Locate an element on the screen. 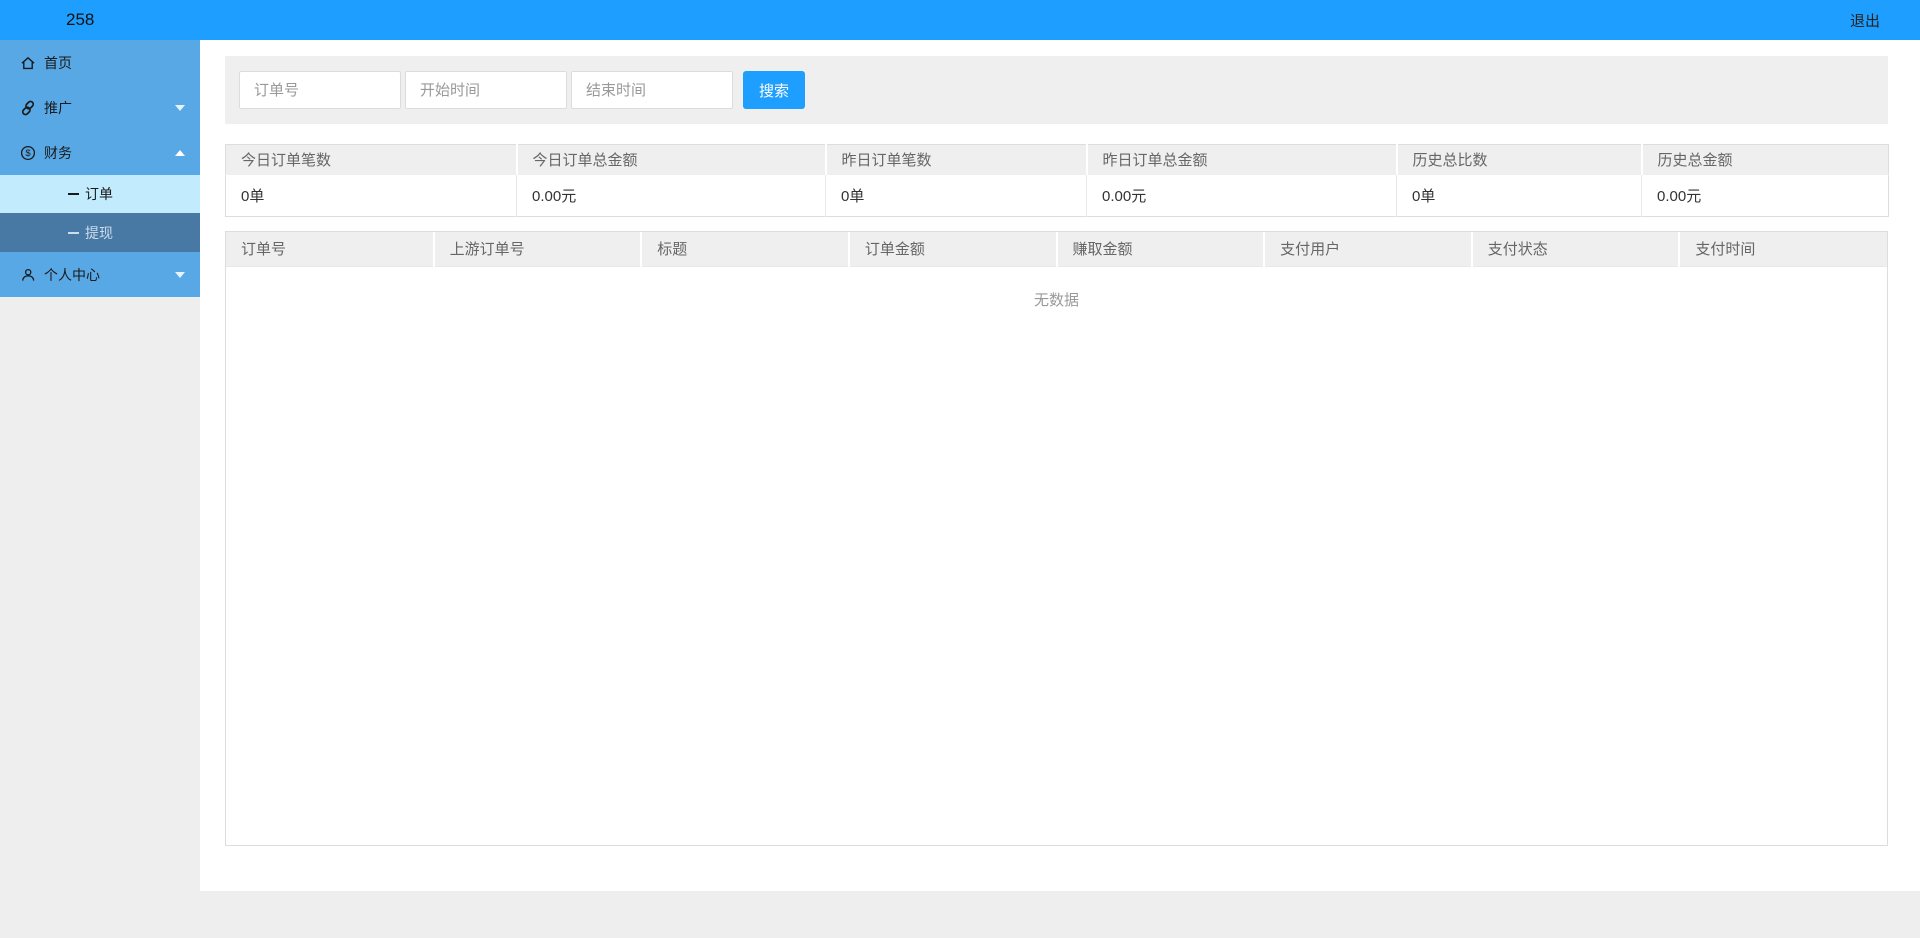  sidebar-item-profile: 个人中心 is located at coordinates (100, 274).